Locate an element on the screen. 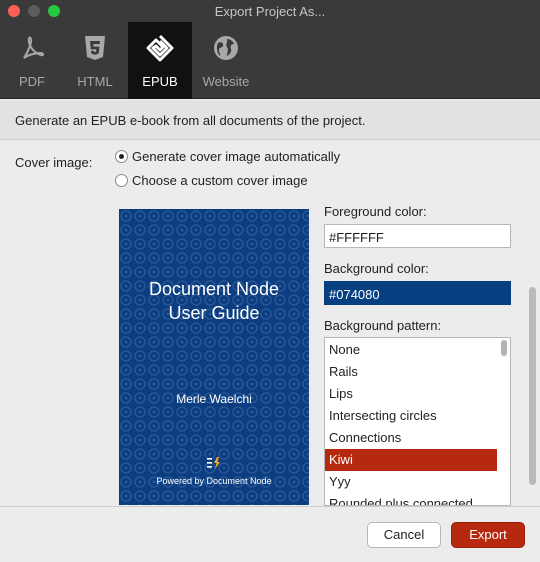 The height and width of the screenshot is (562, 540). list-item: Connections is located at coordinates (411, 438).